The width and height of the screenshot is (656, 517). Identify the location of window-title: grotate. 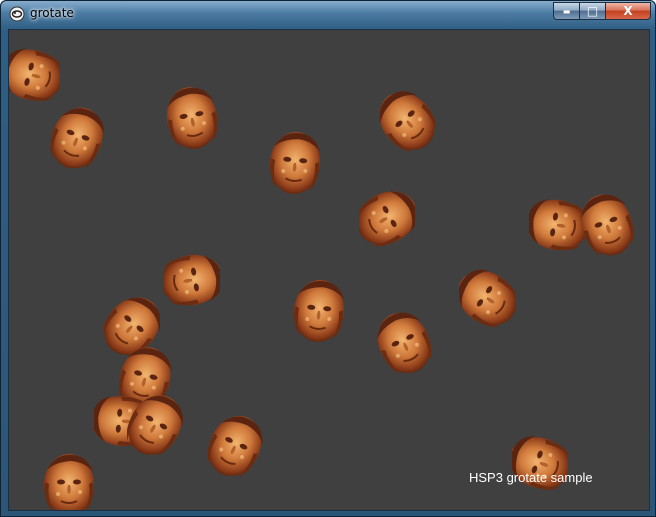
(52, 13).